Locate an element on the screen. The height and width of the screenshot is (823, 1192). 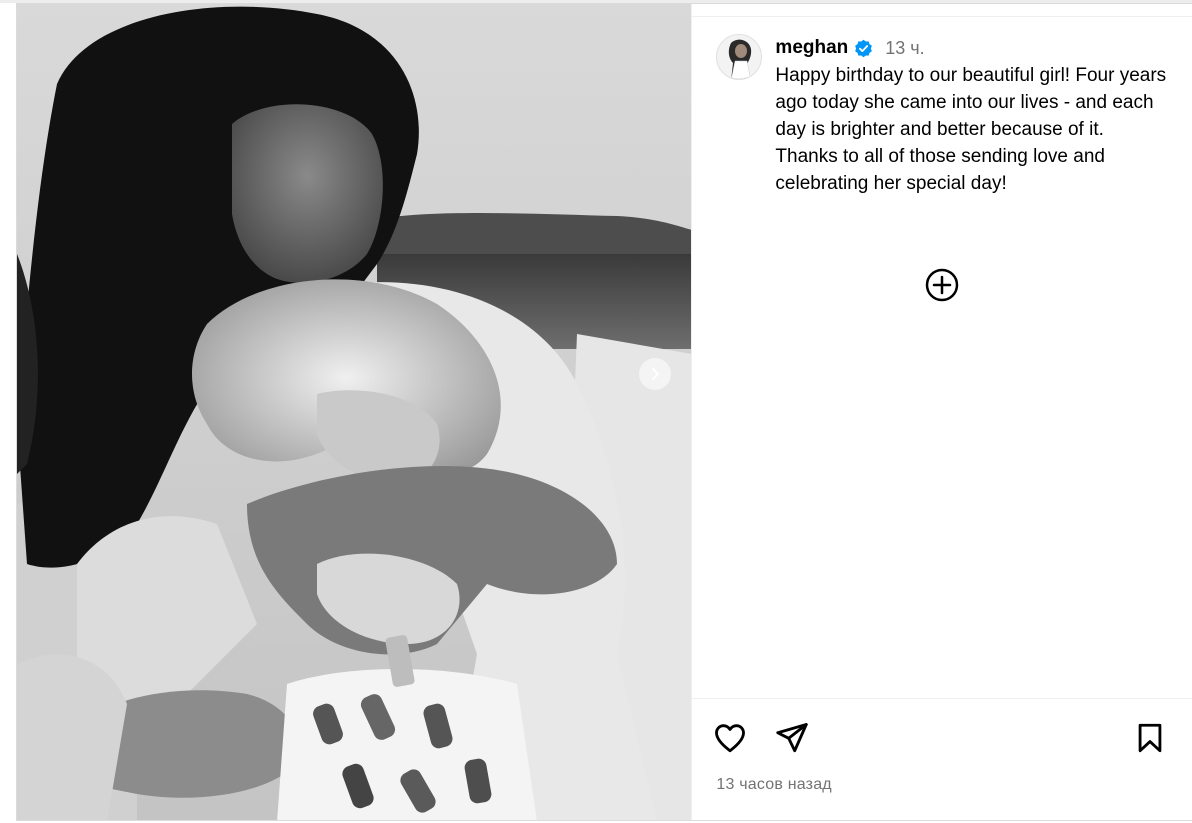
like-button is located at coordinates (730, 738).